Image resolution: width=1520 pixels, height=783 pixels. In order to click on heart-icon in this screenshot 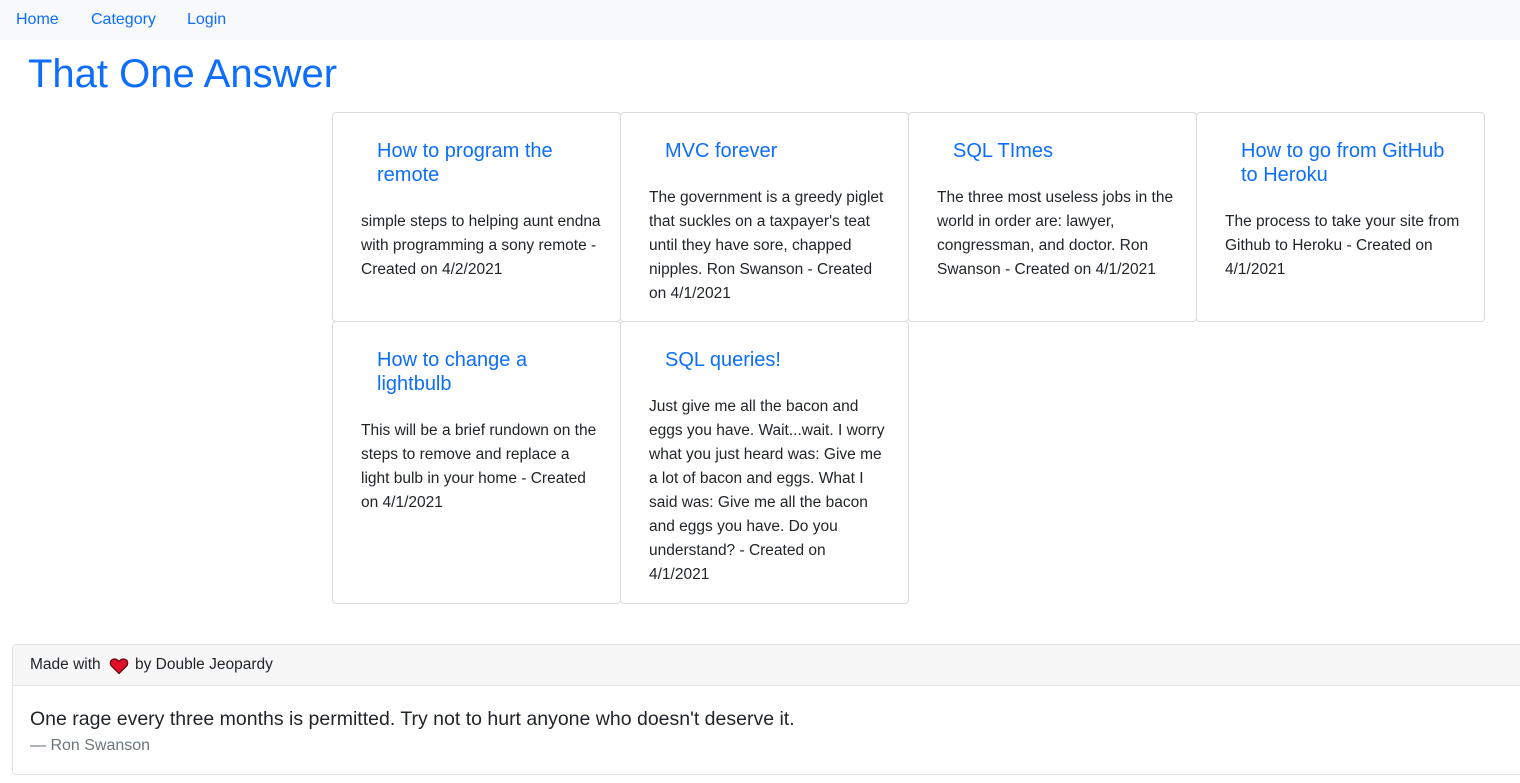, I will do `click(119, 666)`.